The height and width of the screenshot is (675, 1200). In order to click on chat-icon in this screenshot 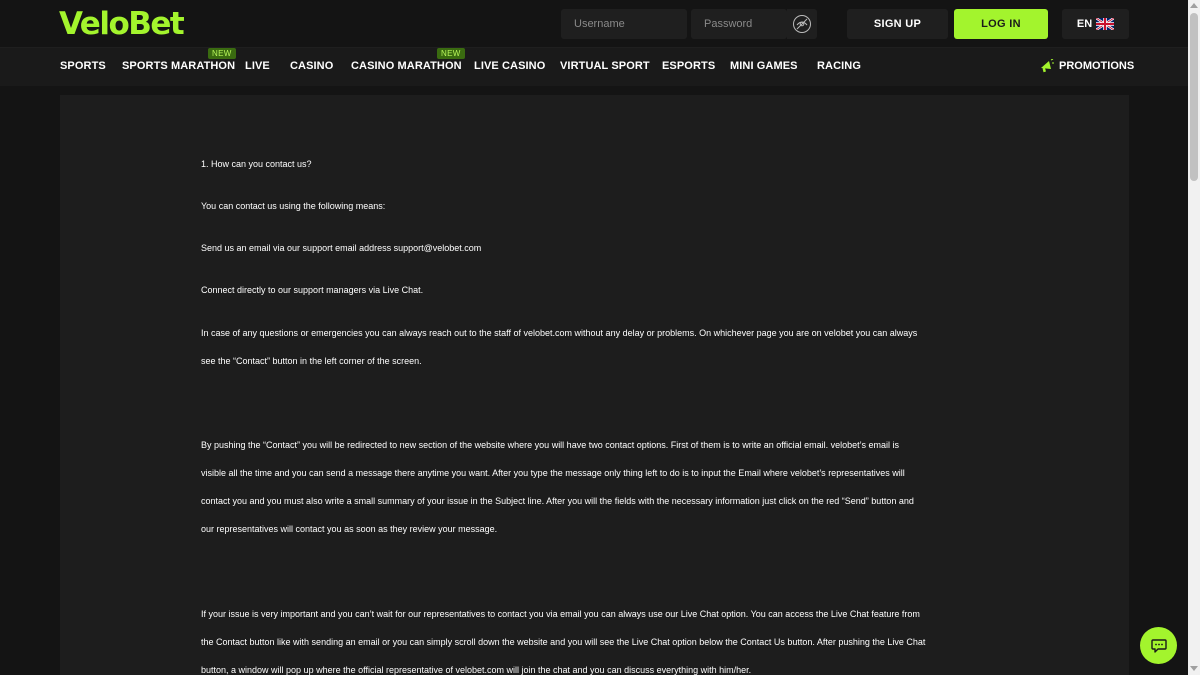, I will do `click(1158, 645)`.